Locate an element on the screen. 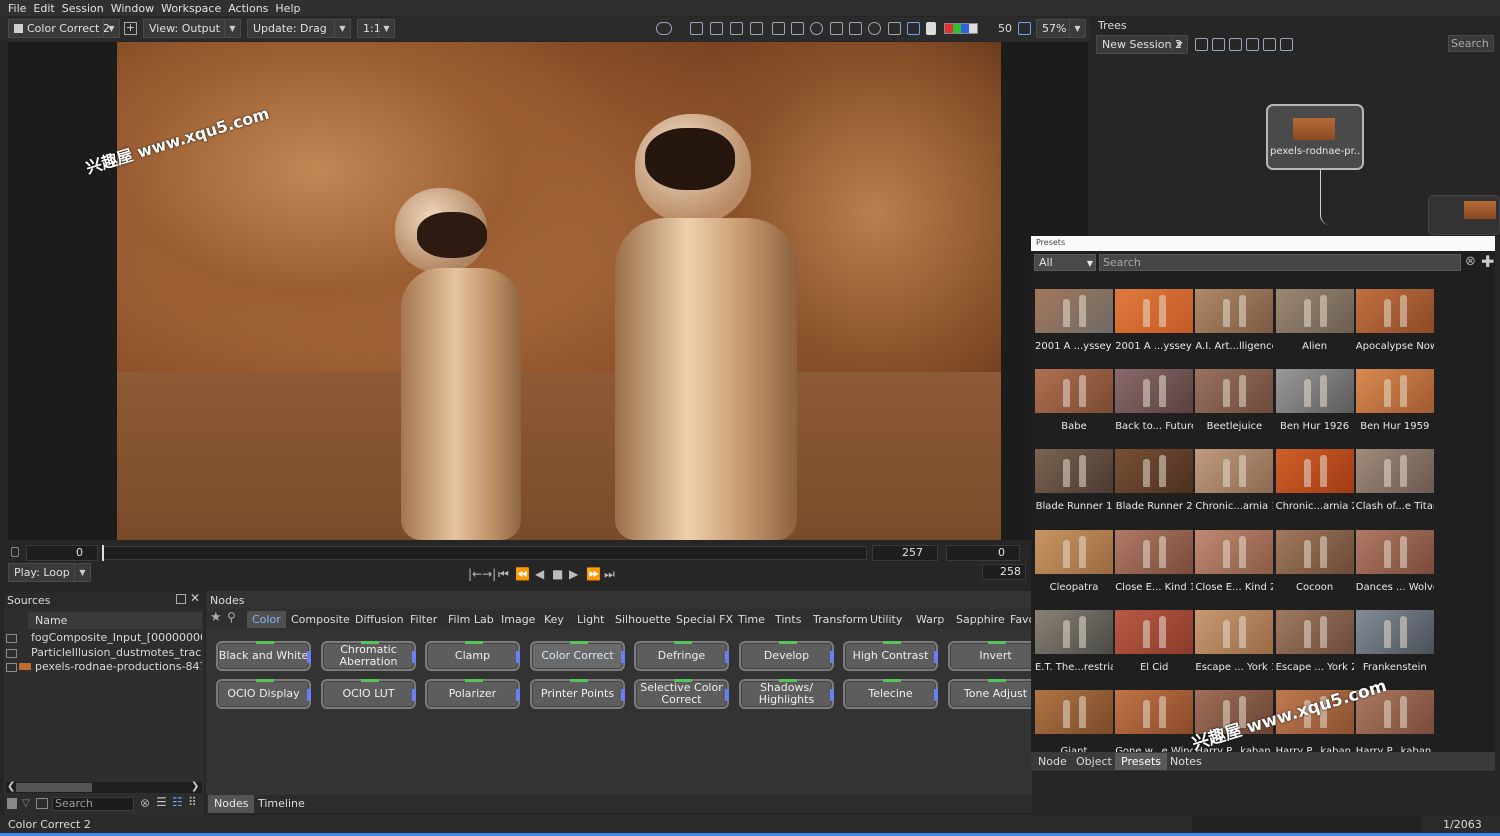 This screenshot has height=836, width=1500. preset-tile: Chronic...arnia 2 is located at coordinates (1314, 488).